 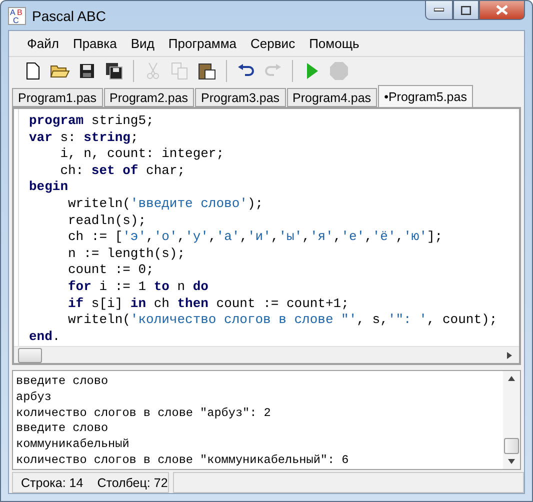 What do you see at coordinates (425, 96) in the screenshot?
I see `file-tab: •Program5.pas` at bounding box center [425, 96].